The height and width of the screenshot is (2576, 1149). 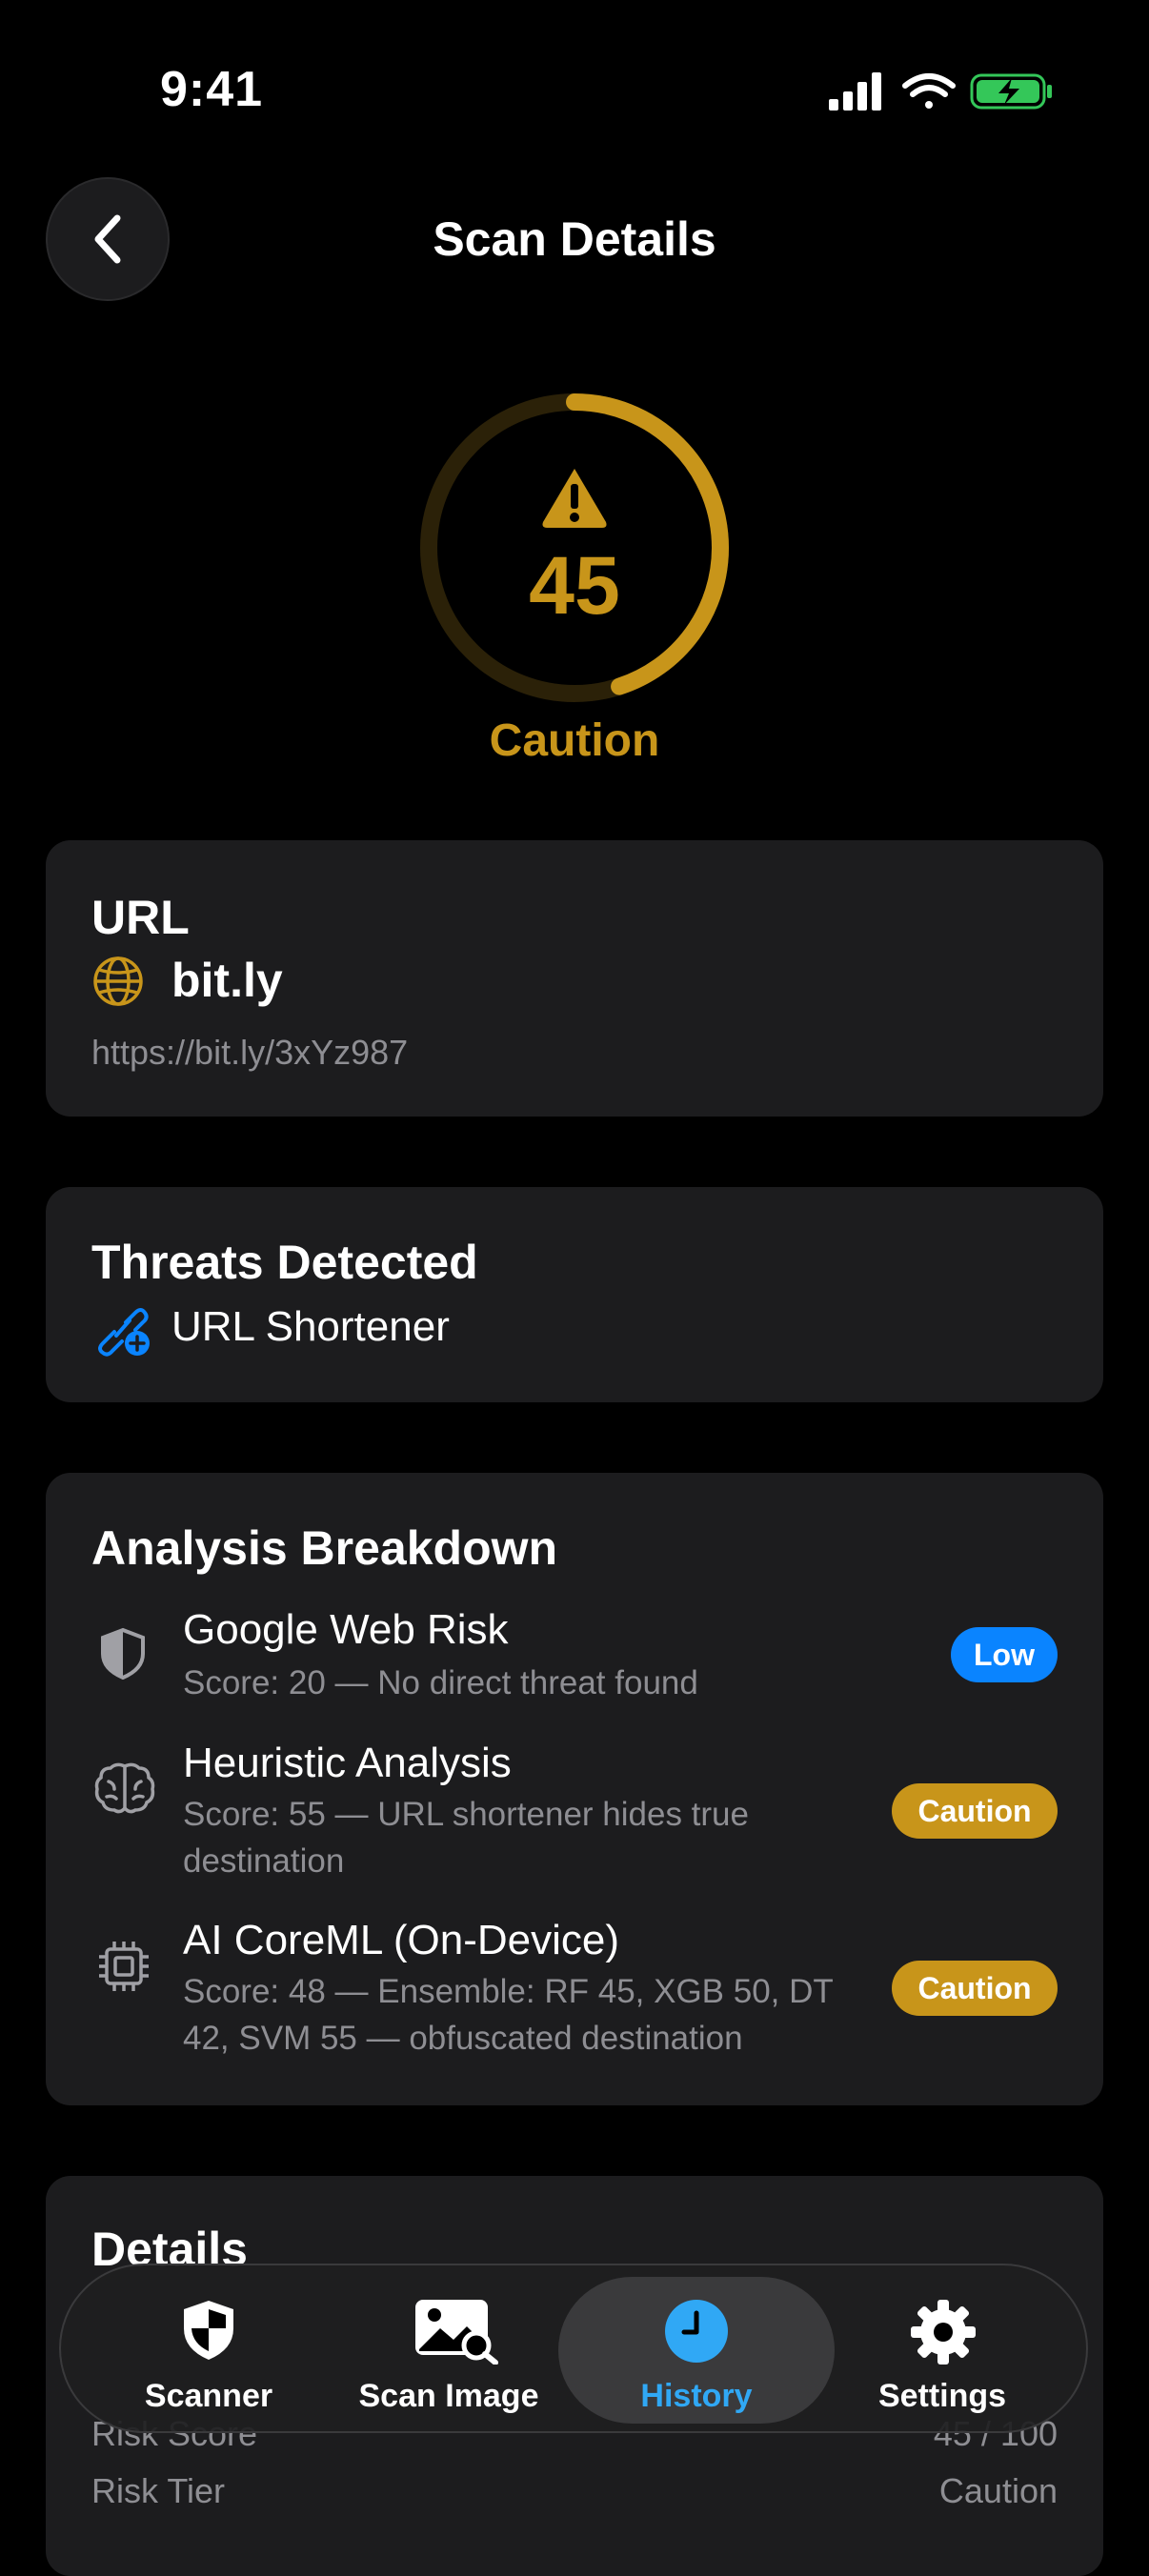 I want to click on tab-scanner: Scanner, so click(x=209, y=2350).